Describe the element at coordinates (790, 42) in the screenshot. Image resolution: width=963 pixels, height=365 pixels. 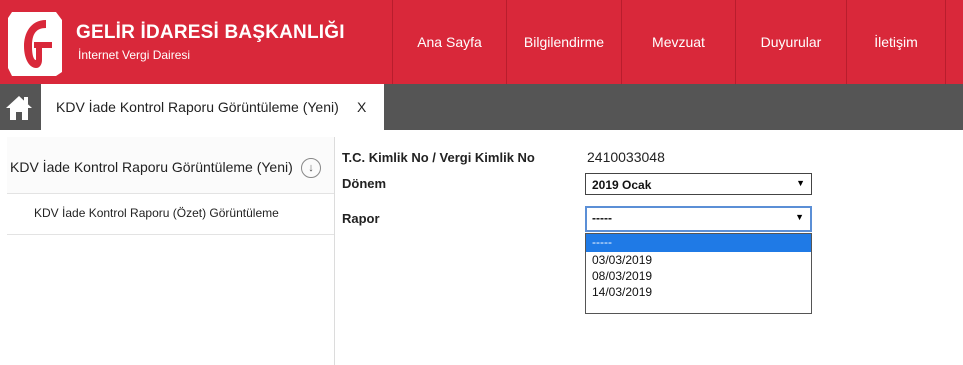
I see `nav-duyurular: Duyurular` at that location.